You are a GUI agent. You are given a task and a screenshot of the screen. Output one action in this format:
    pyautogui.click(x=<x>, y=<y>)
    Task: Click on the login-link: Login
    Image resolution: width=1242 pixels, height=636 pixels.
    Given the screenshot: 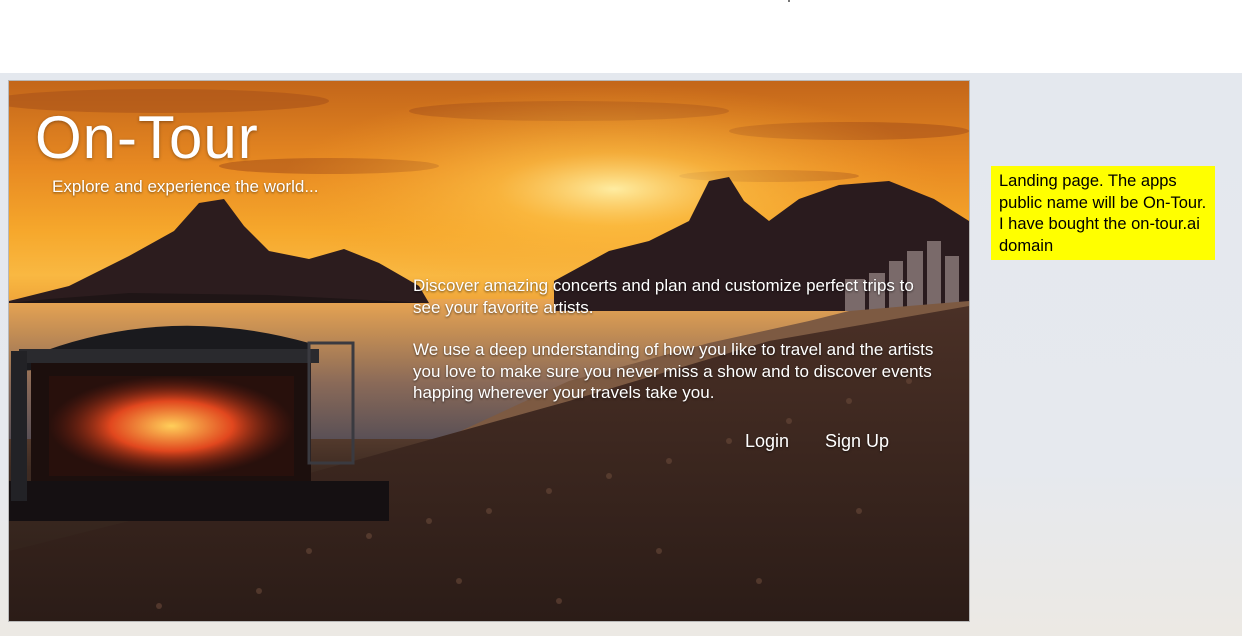 What is the action you would take?
    pyautogui.click(x=767, y=441)
    